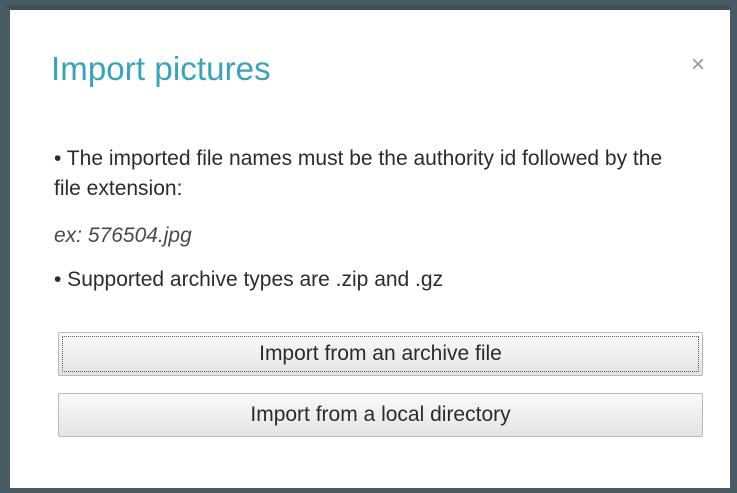 The width and height of the screenshot is (737, 493). I want to click on import-directory-button: Import from a local directory, so click(380, 415).